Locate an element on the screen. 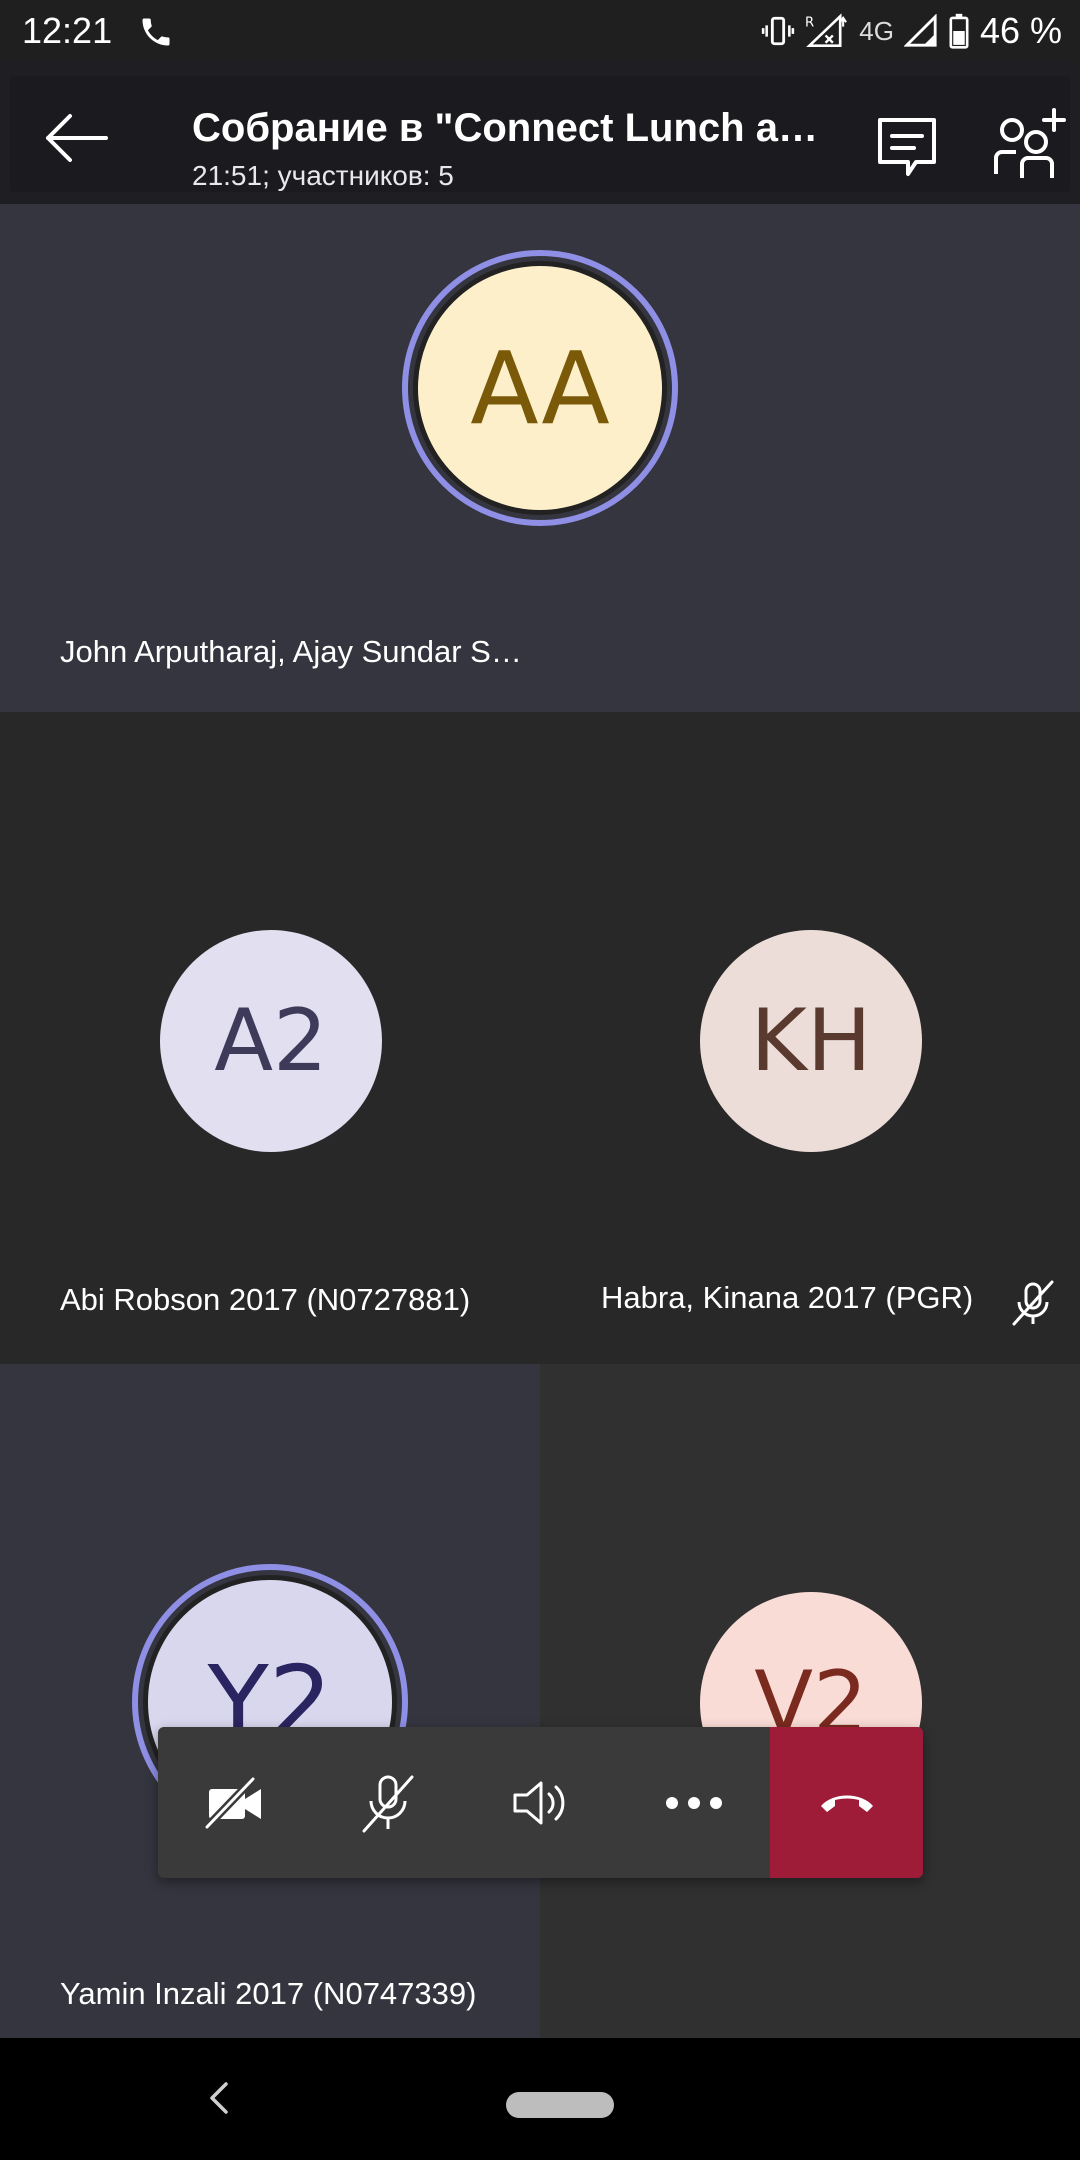 The image size is (1080, 2160). mic-off-icon is located at coordinates (387, 1803).